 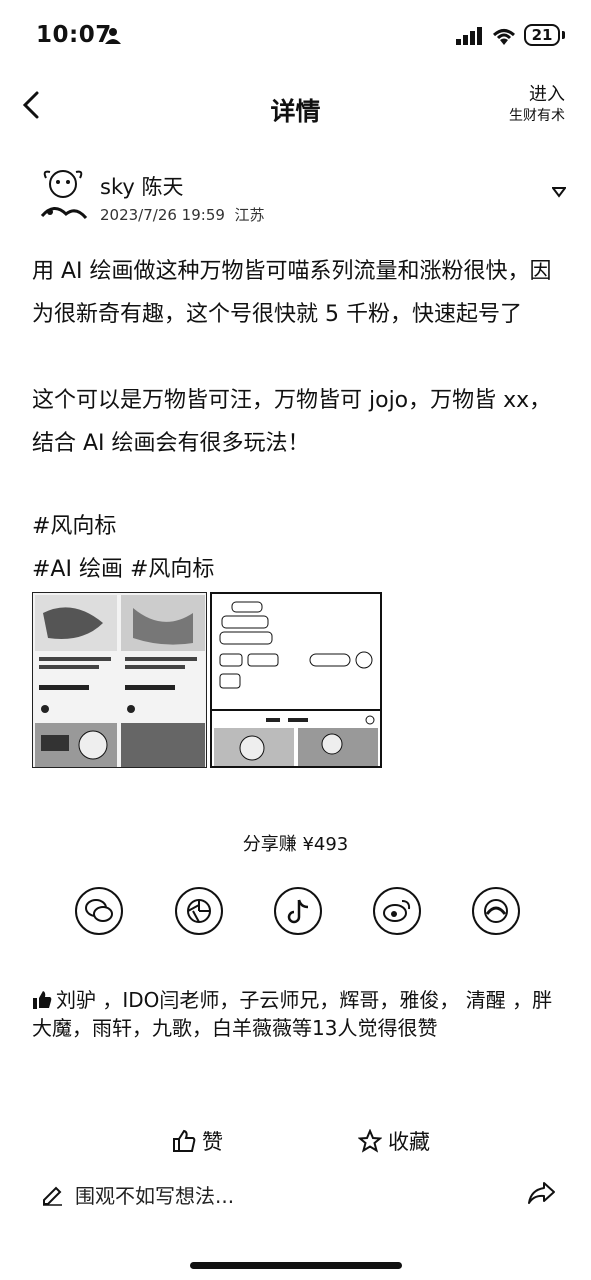 I want to click on dropdown-triangle-icon, so click(x=559, y=192).